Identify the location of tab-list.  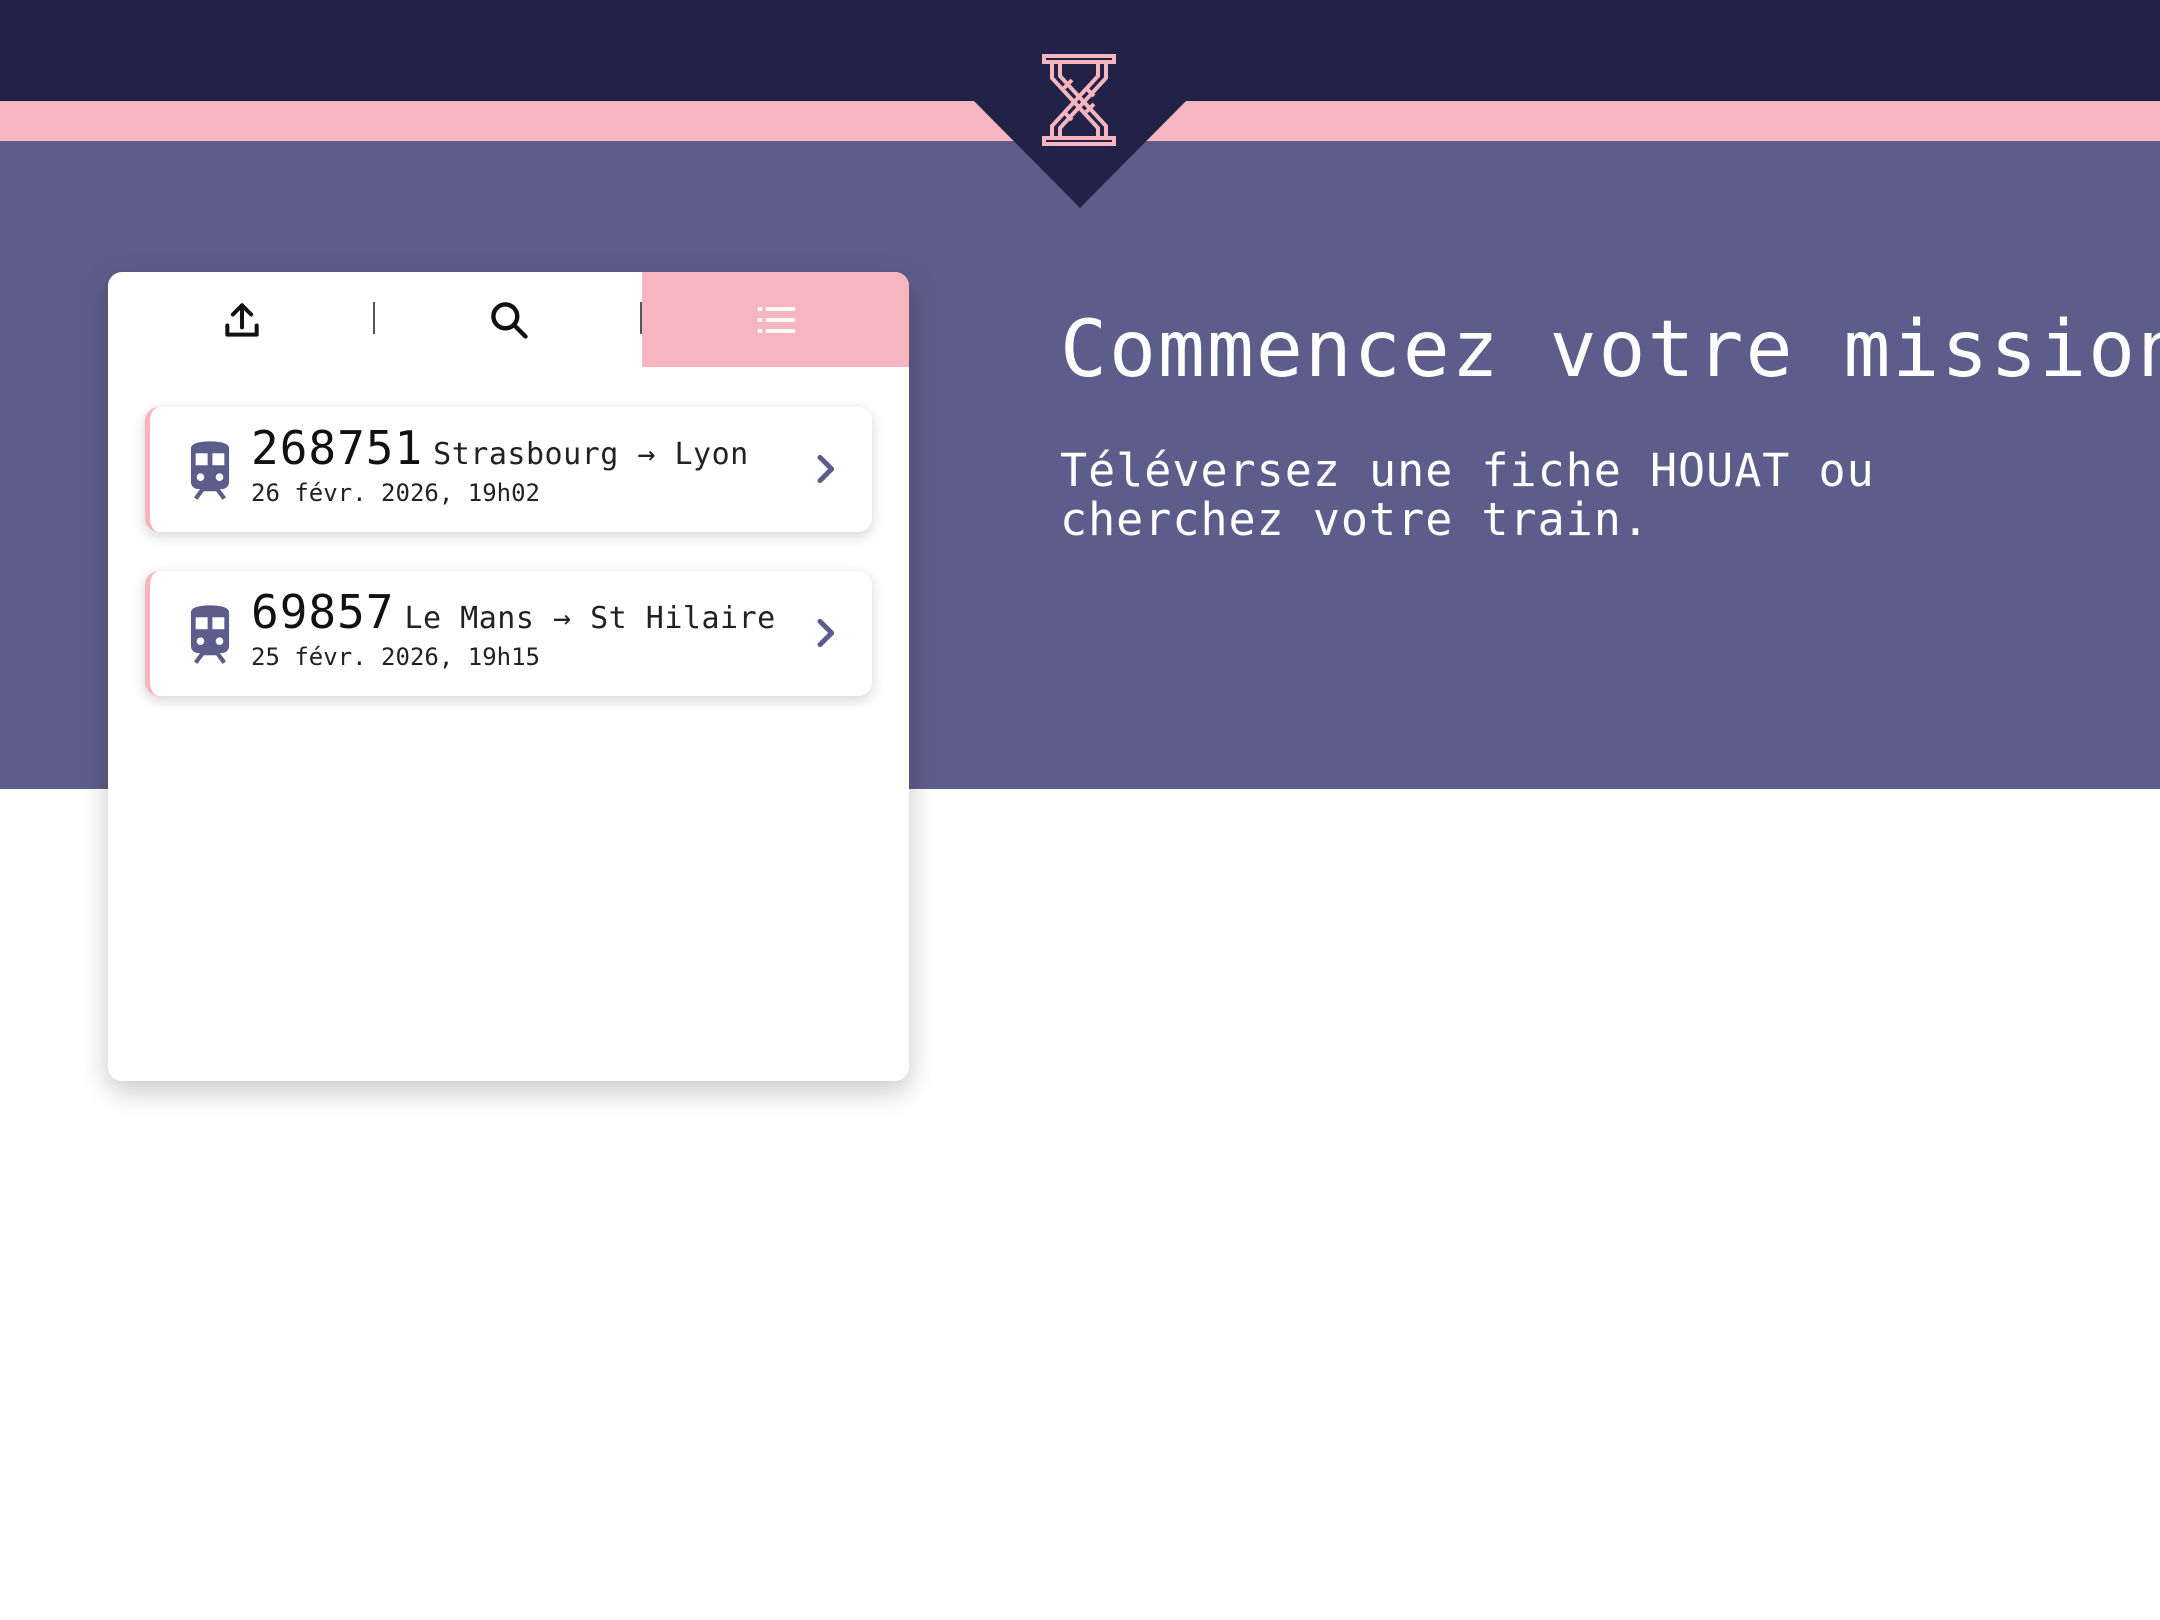
(775, 319).